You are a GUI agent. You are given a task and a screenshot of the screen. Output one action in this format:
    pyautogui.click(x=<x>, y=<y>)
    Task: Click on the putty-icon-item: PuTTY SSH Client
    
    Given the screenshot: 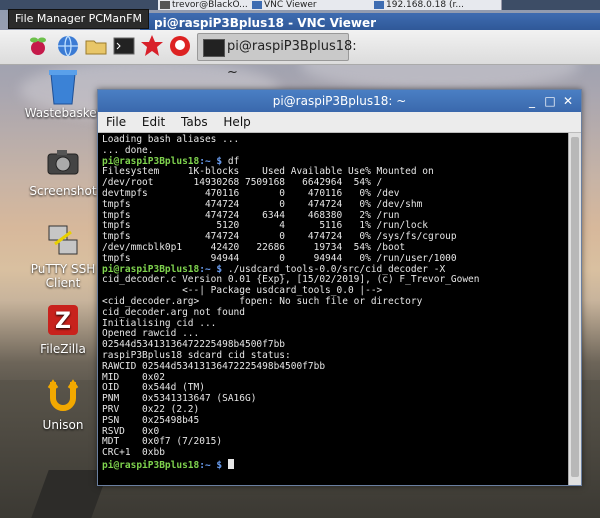 What is the action you would take?
    pyautogui.click(x=63, y=256)
    